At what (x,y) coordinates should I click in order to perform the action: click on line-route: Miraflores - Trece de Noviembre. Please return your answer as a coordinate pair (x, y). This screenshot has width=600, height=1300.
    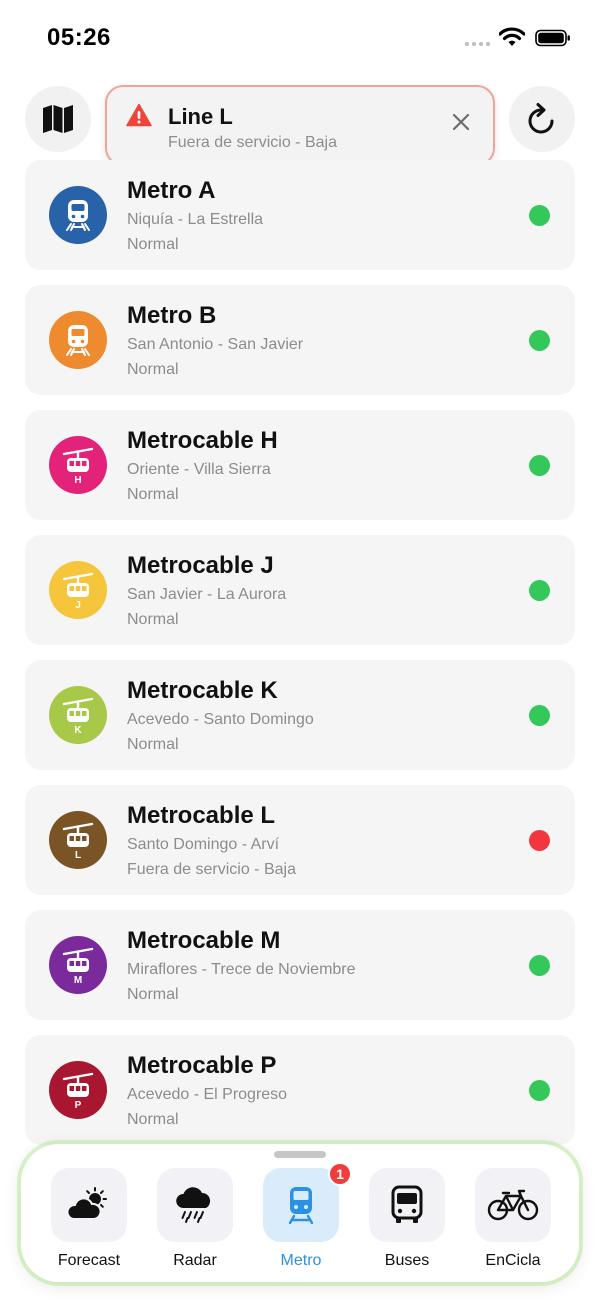
    Looking at the image, I should click on (241, 969).